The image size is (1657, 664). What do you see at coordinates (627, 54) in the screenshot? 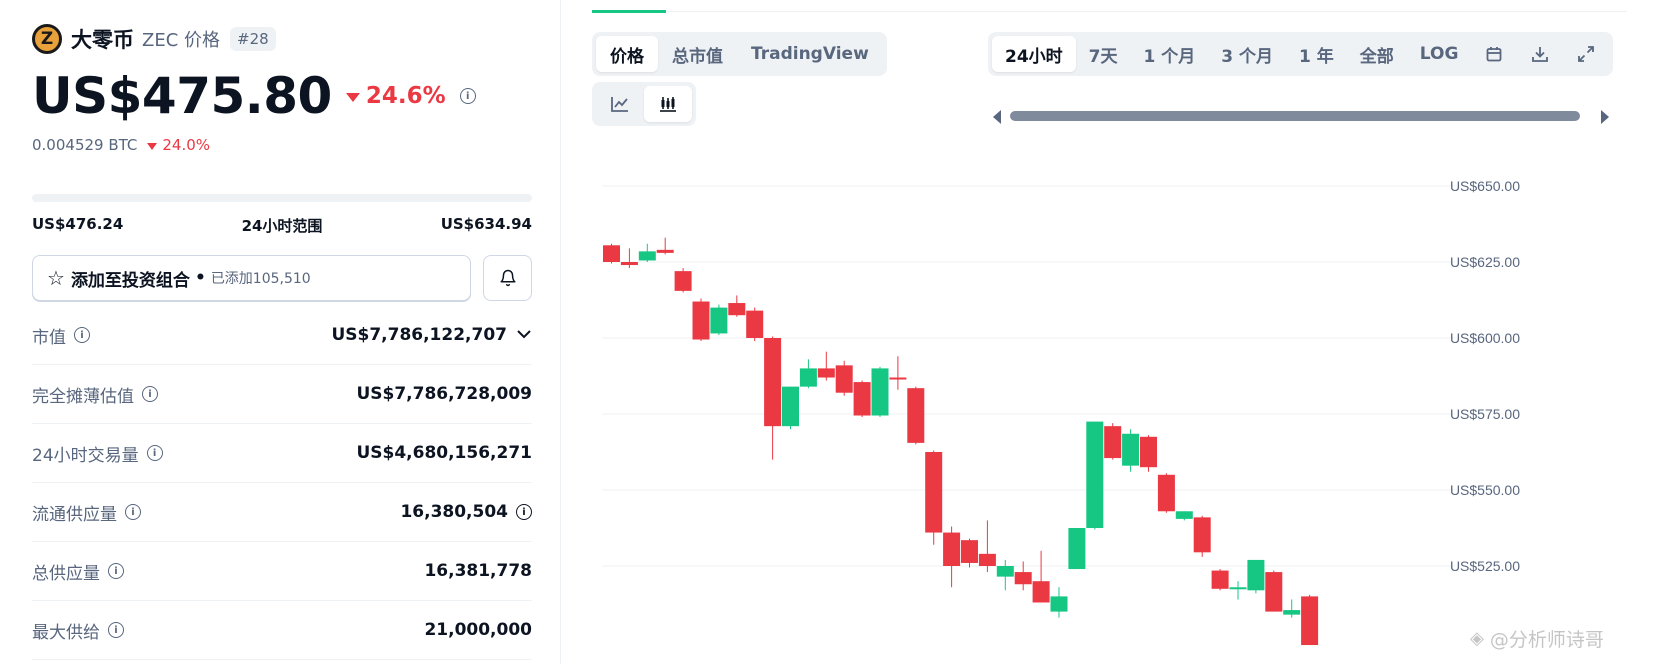
I see `tab-price: 价格` at bounding box center [627, 54].